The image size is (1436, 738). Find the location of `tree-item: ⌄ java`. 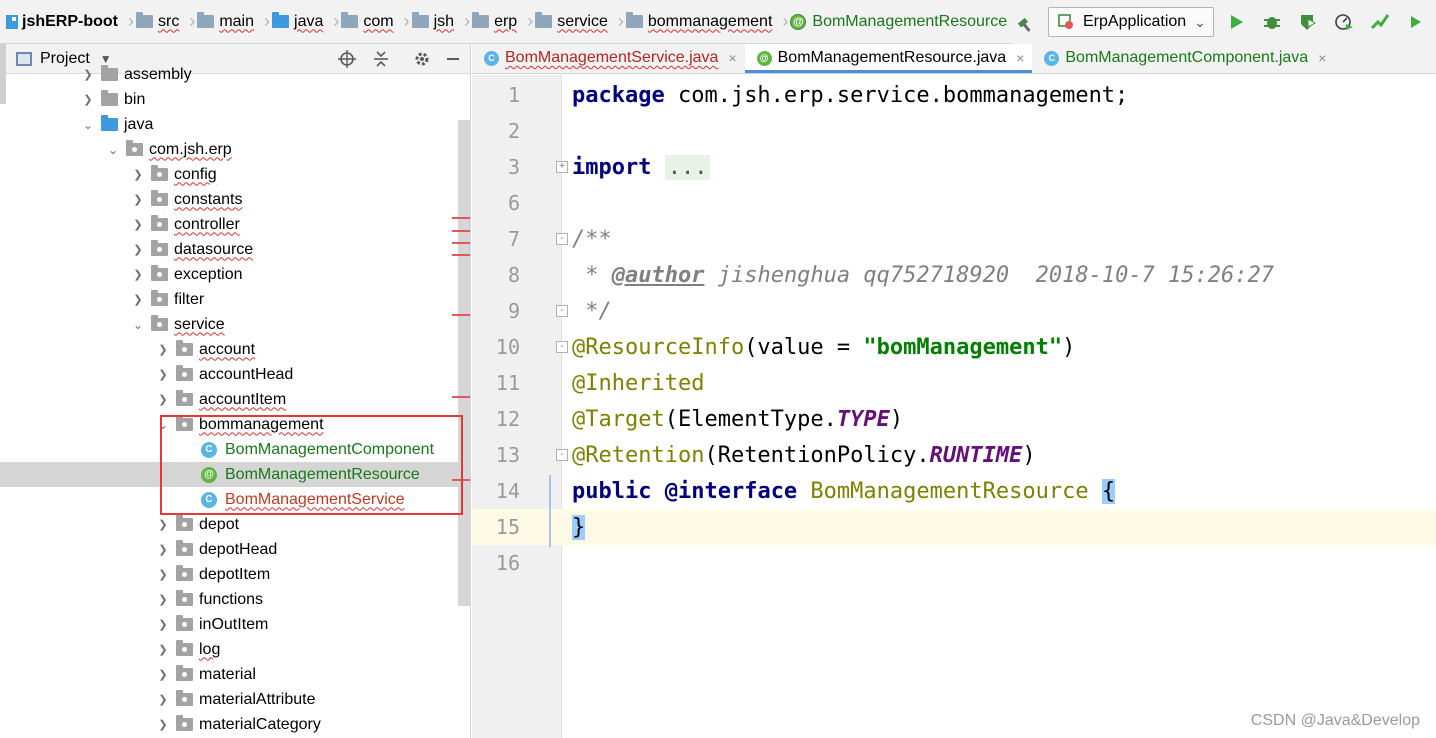

tree-item: ⌄ java is located at coordinates (229, 124).